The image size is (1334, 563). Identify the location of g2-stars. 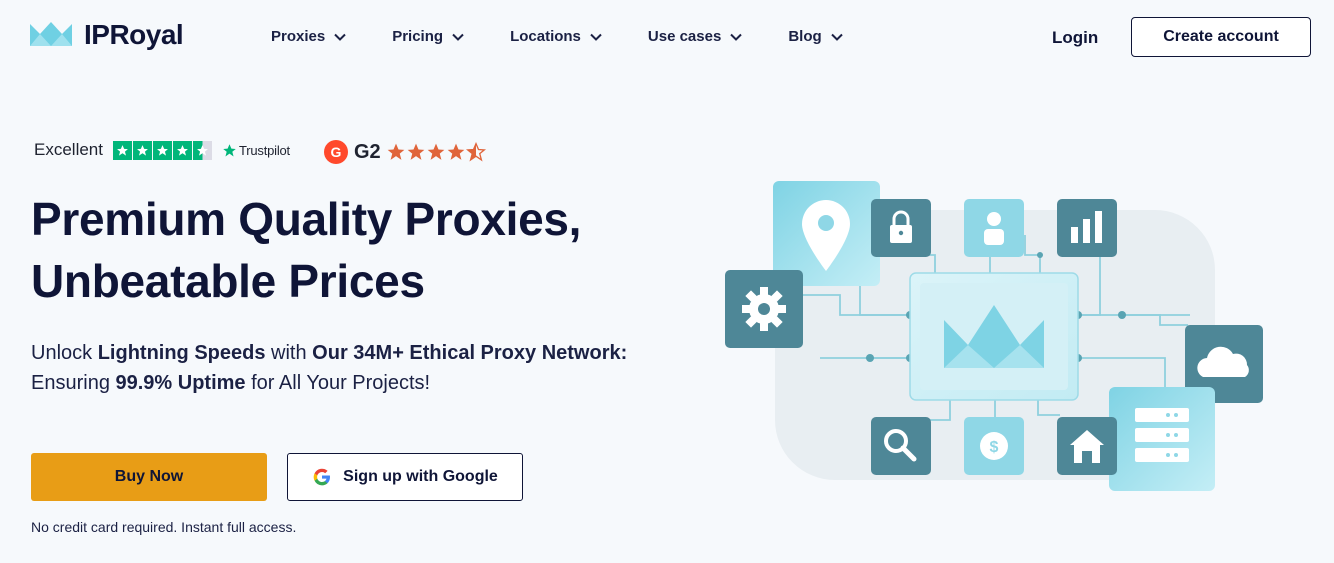
(436, 152).